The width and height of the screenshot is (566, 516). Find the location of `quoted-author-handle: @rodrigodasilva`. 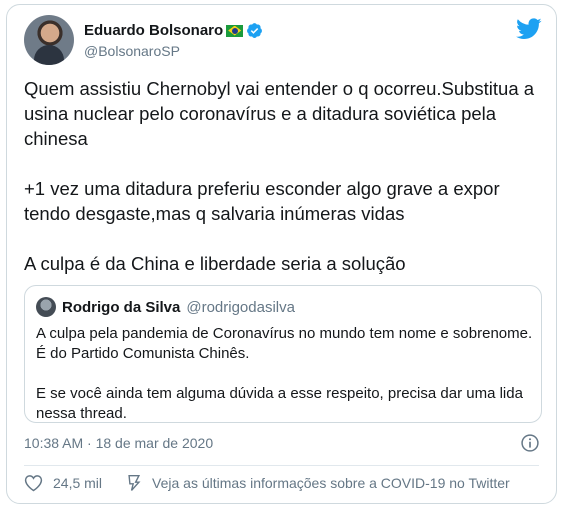

quoted-author-handle: @rodrigodasilva is located at coordinates (240, 307).